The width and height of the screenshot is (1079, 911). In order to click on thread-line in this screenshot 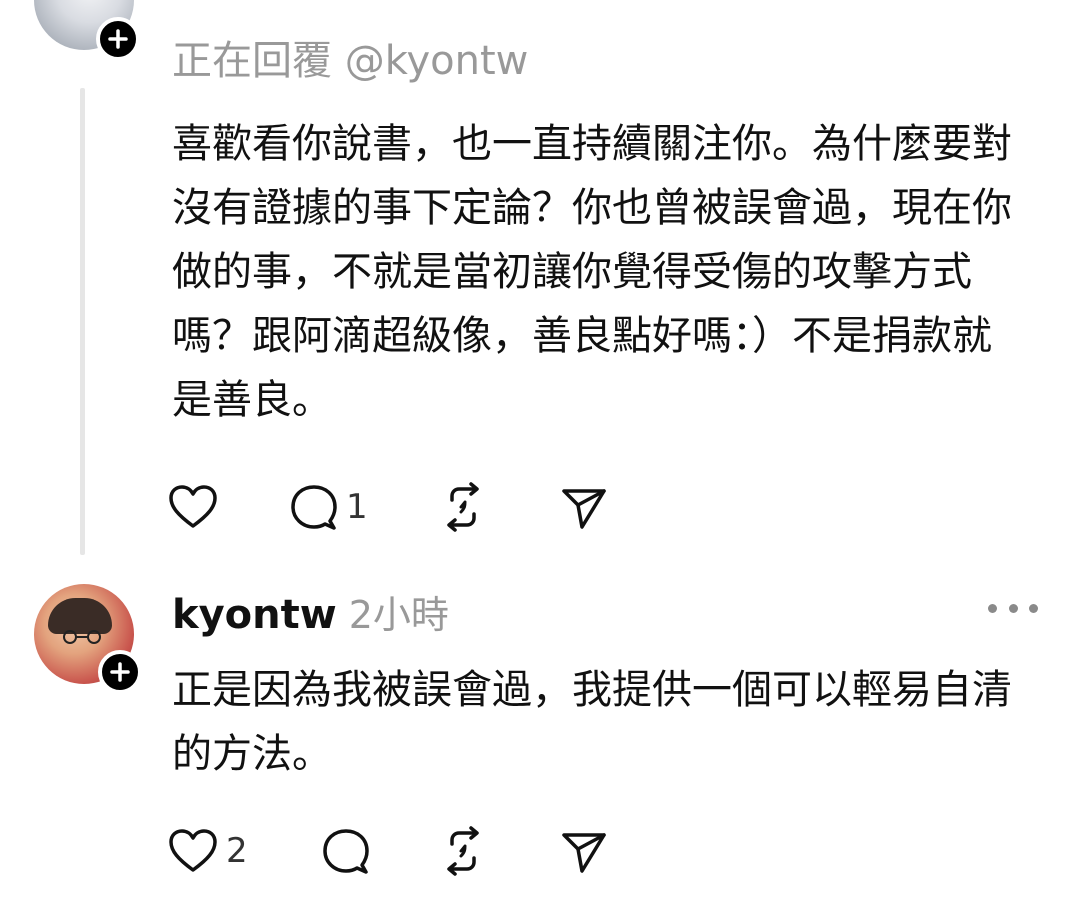, I will do `click(82, 321)`.